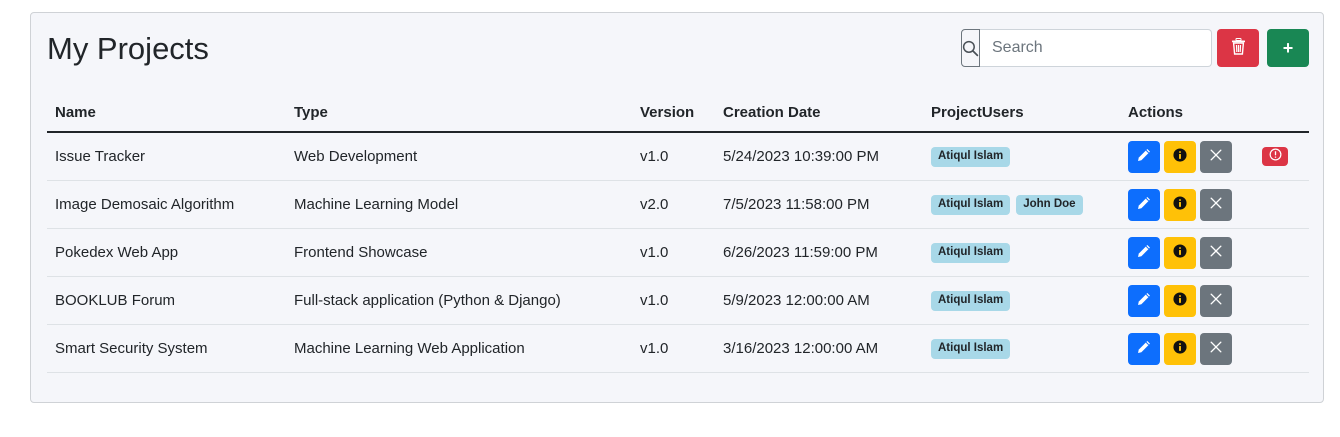  I want to click on project-name: Pokedex Web App, so click(166, 252).